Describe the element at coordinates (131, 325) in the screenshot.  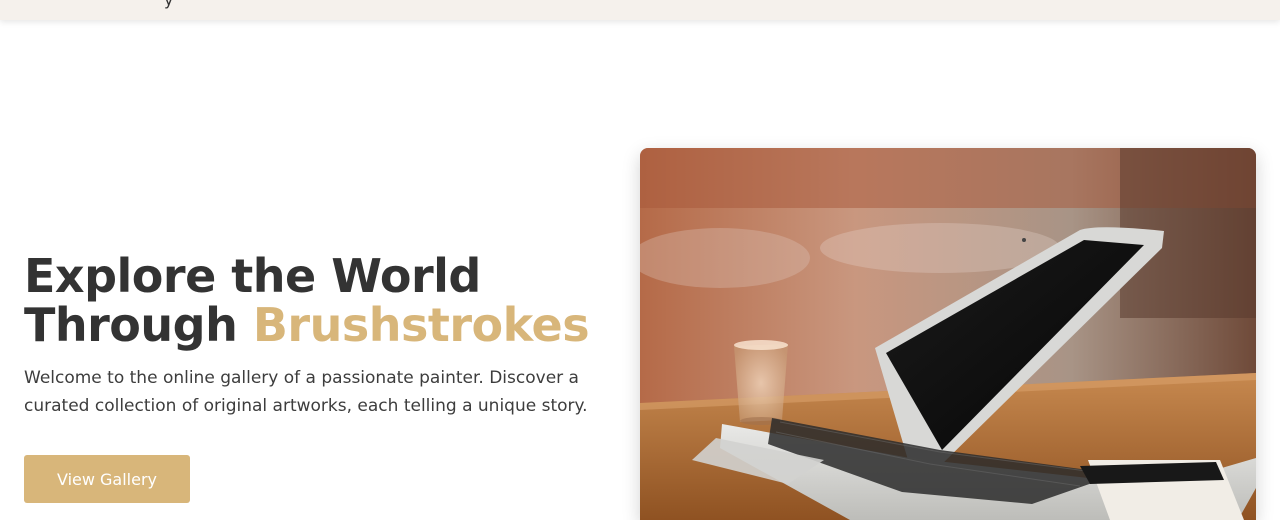
I see `hero-title-line2: Through` at that location.